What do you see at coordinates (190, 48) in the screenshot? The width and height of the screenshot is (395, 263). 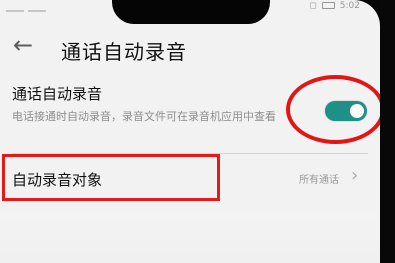 I see `settings-header: ← 通话自动录音` at bounding box center [190, 48].